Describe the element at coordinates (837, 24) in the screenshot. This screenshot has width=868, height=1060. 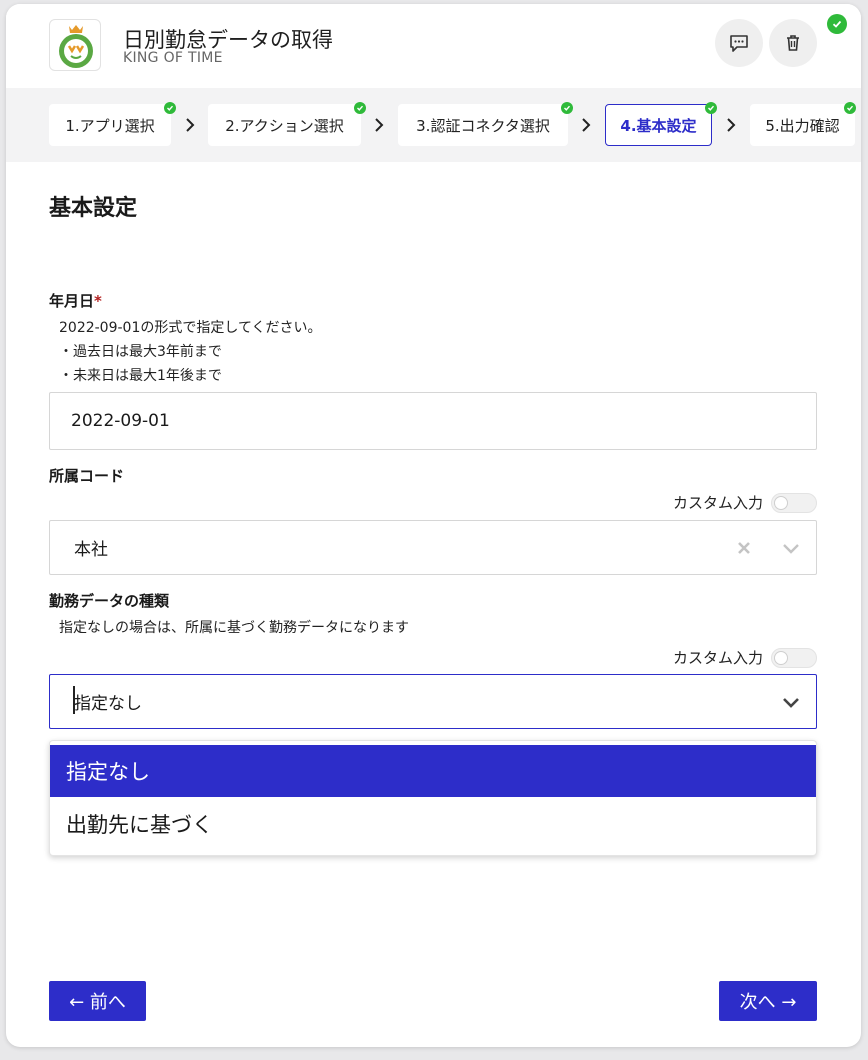
I see `check-circle-icon` at that location.